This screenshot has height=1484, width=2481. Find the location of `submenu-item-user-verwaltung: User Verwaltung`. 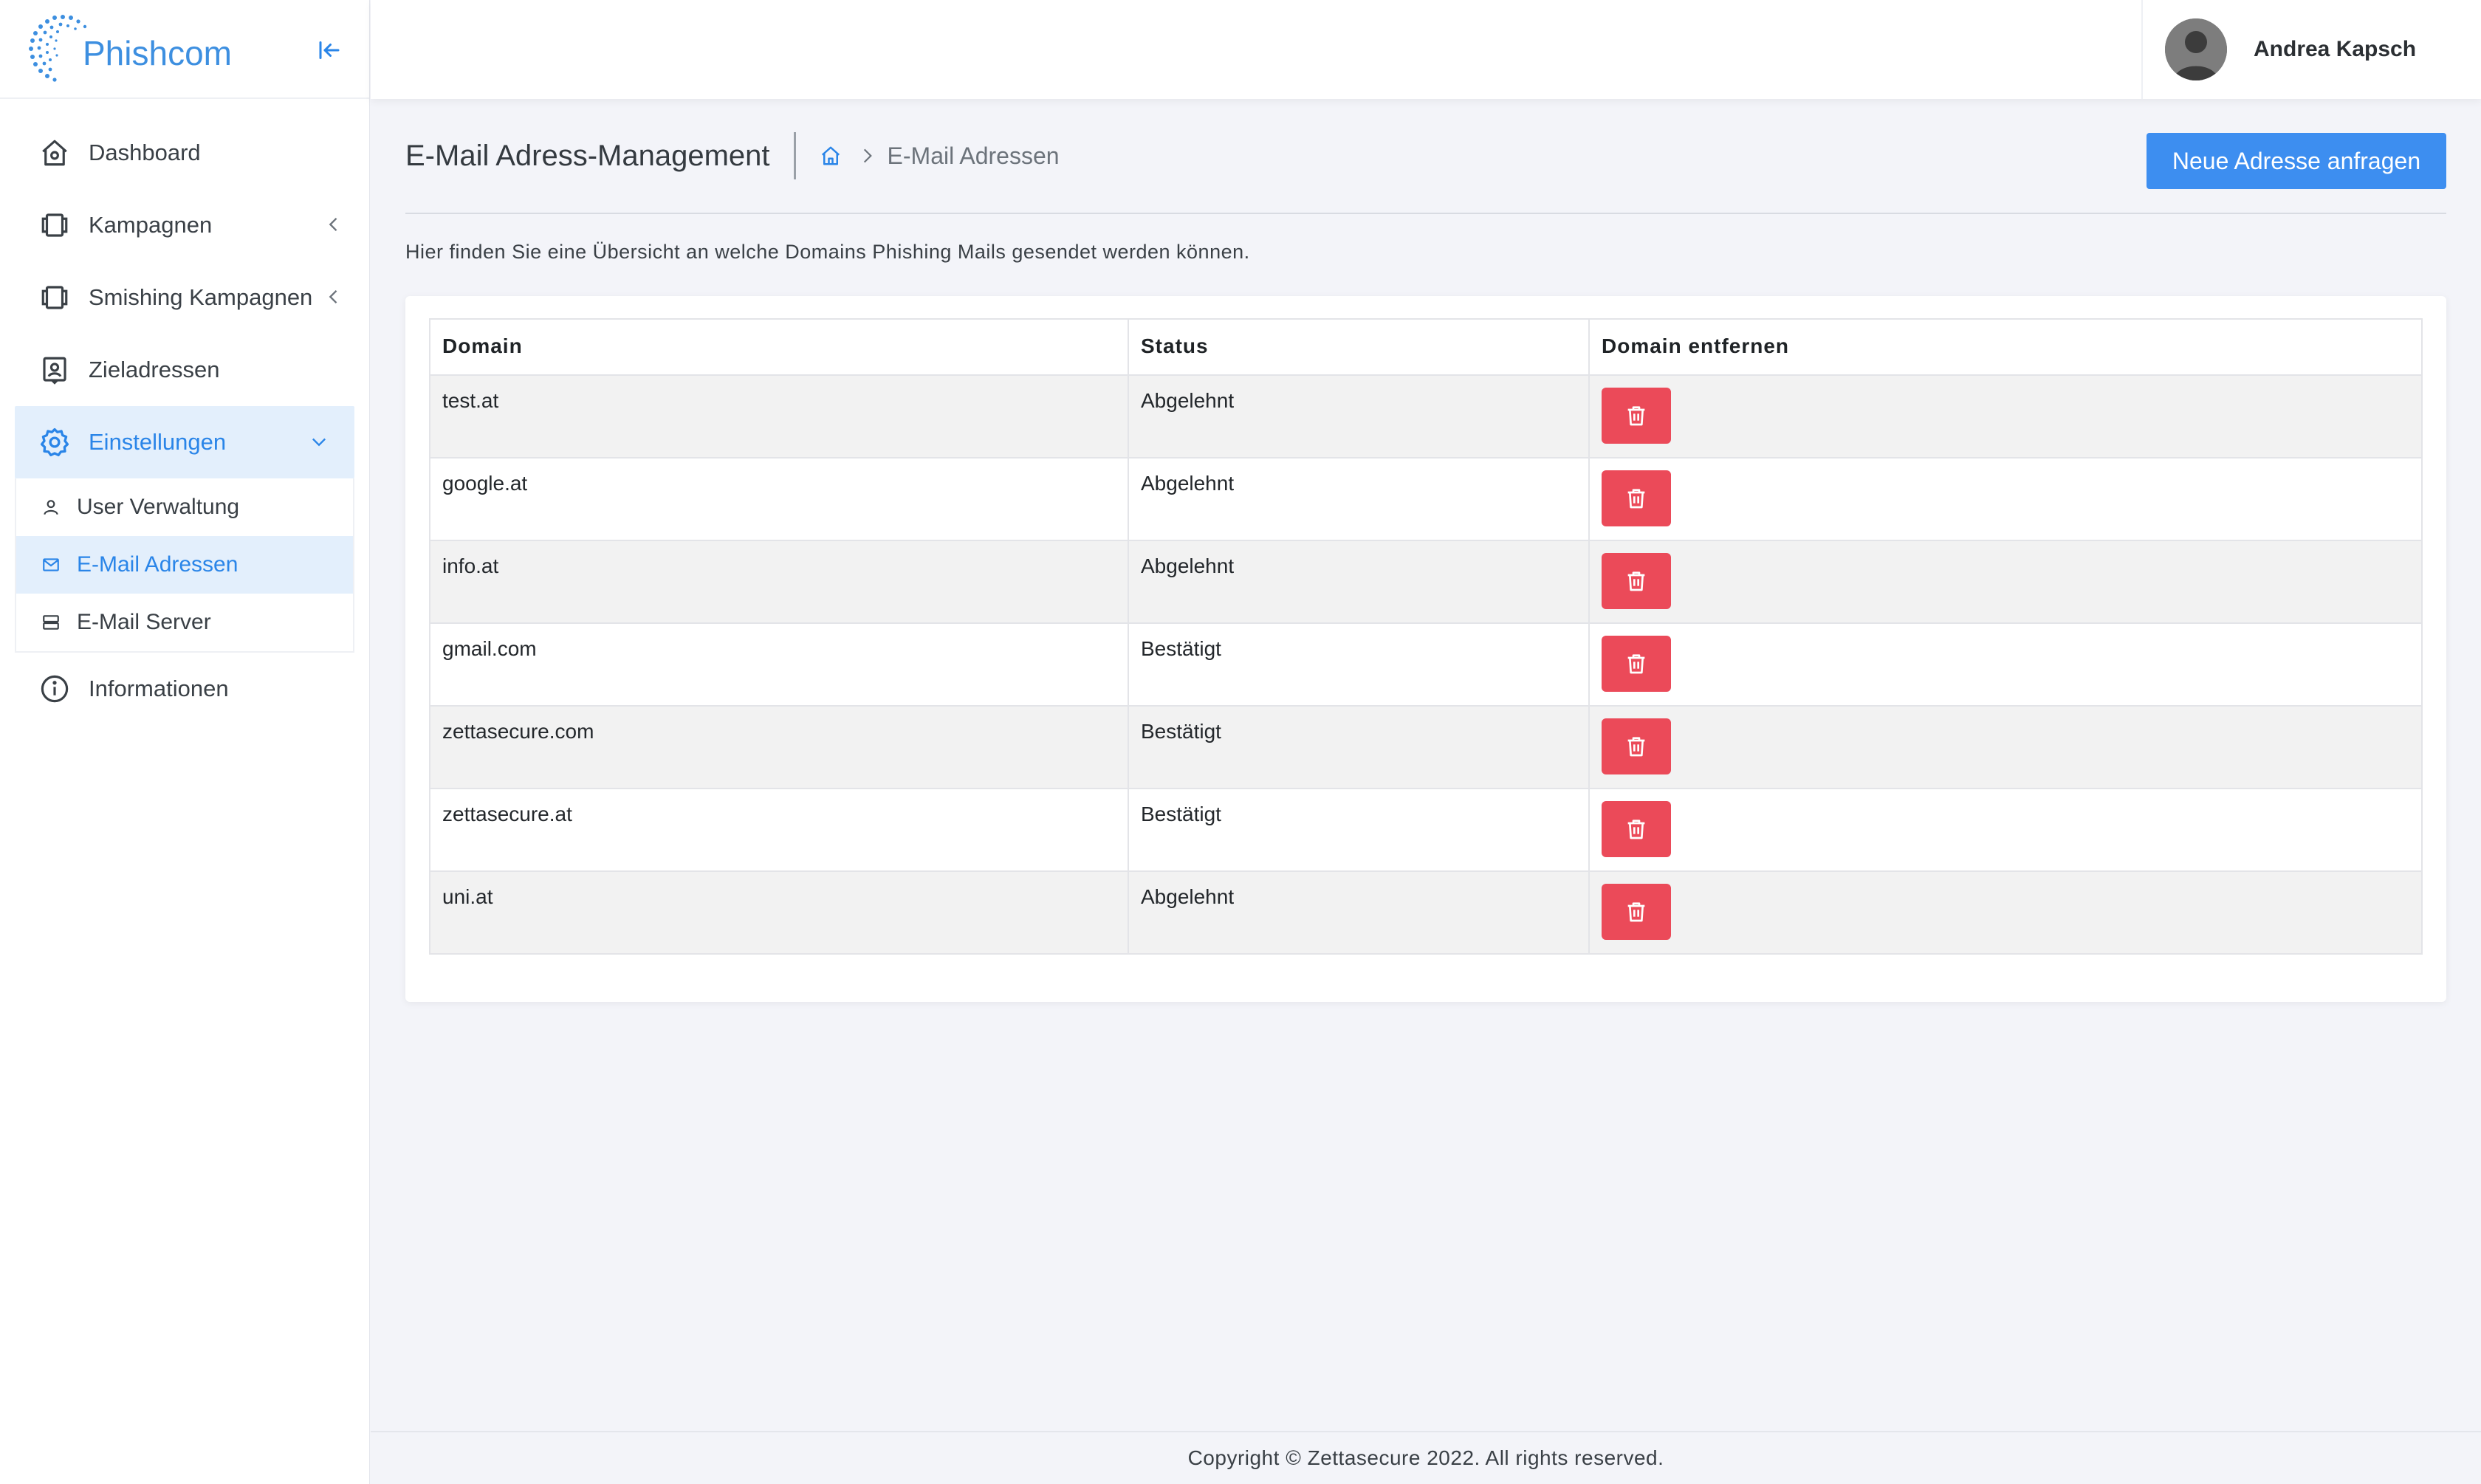

submenu-item-user-verwaltung: User Verwaltung is located at coordinates (184, 507).